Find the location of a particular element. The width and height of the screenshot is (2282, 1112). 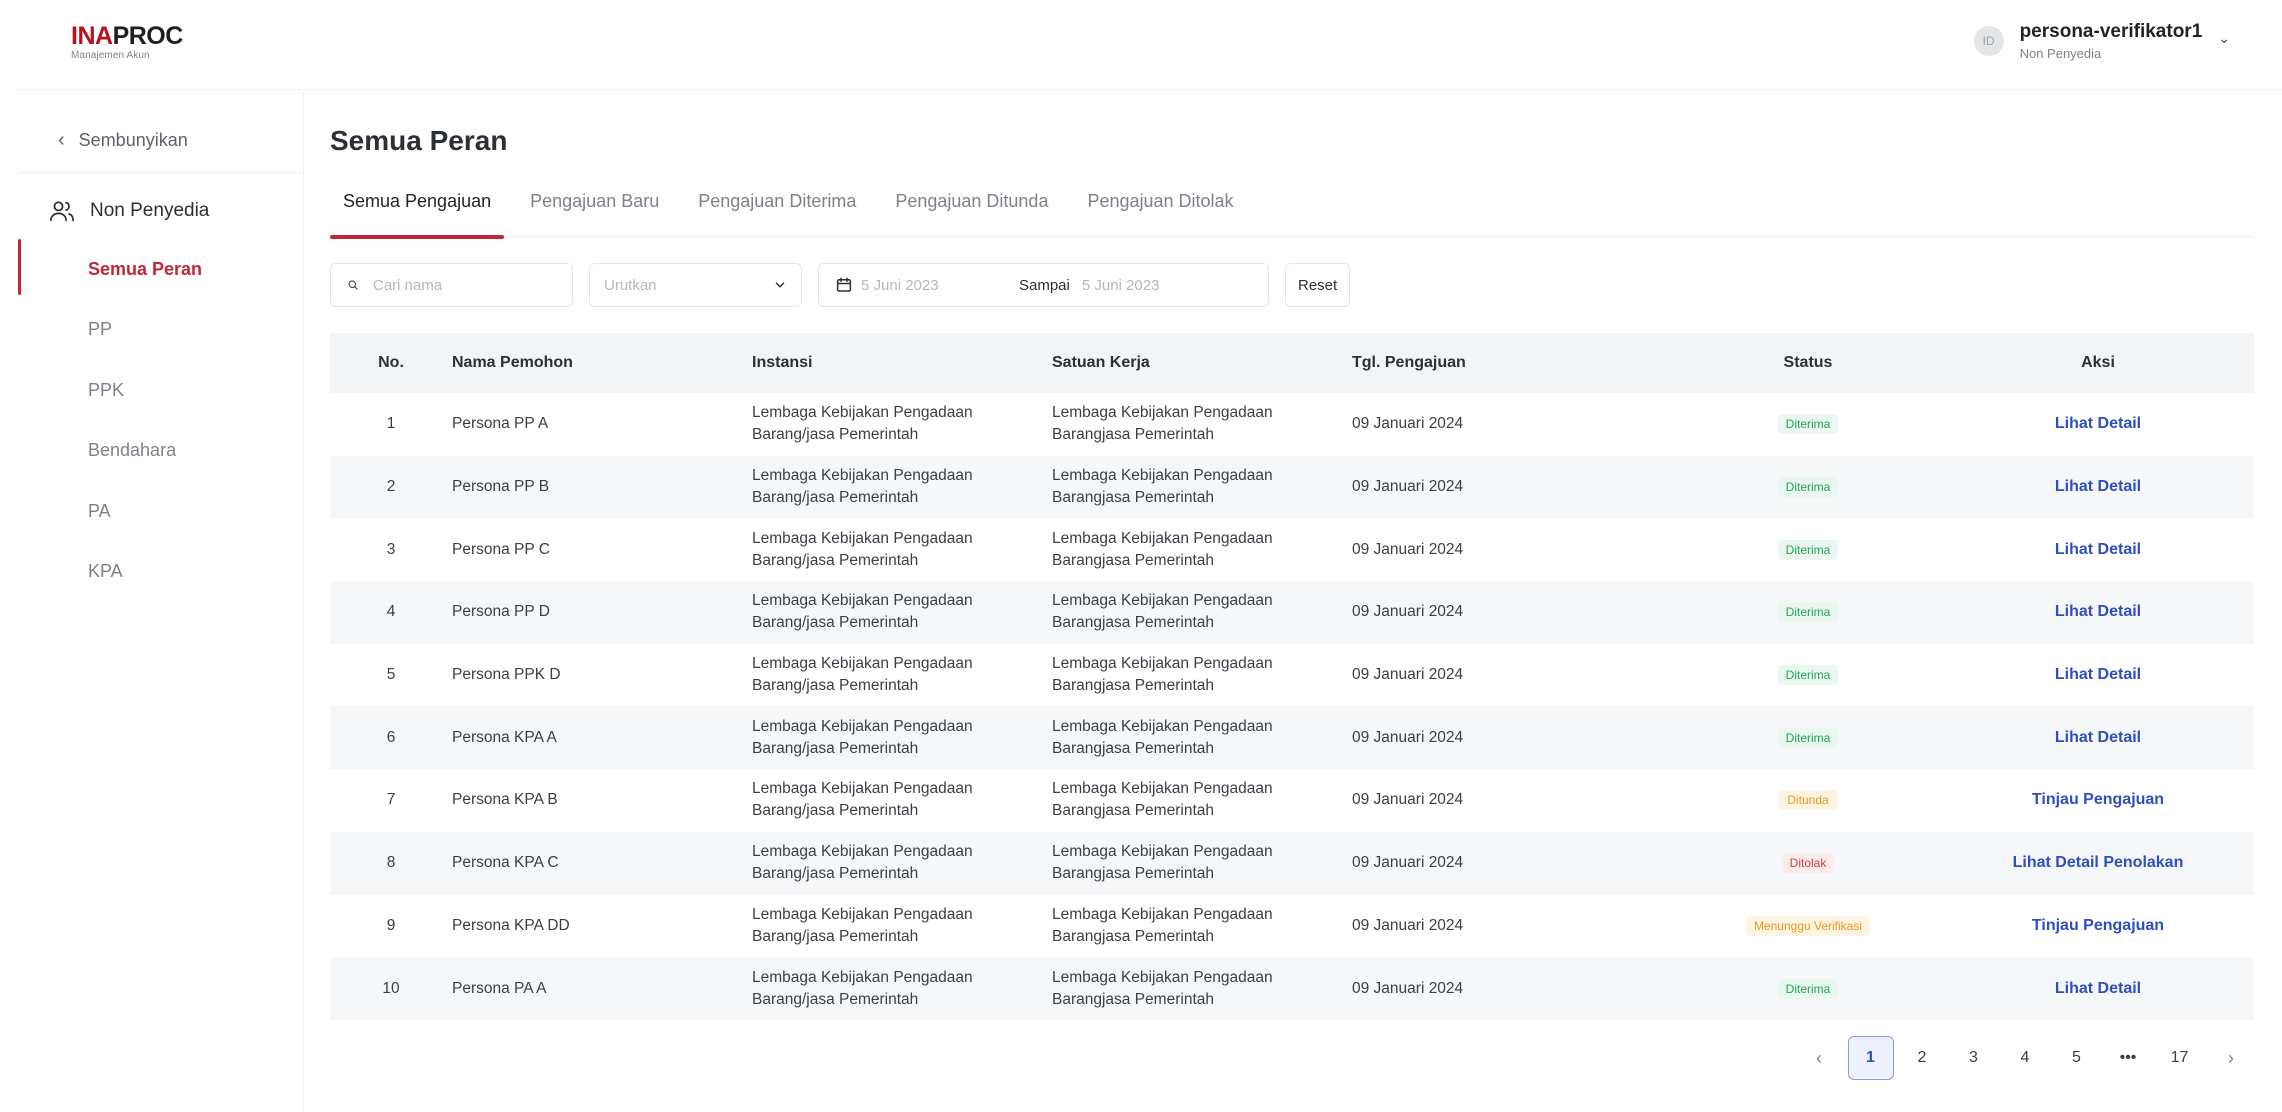

tab-pengajuan-diterima: Pengajuan Diterima is located at coordinates (777, 214).